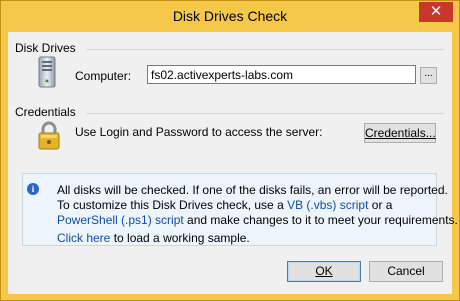  Describe the element at coordinates (83, 238) in the screenshot. I see `click-here-link: Click here` at that location.